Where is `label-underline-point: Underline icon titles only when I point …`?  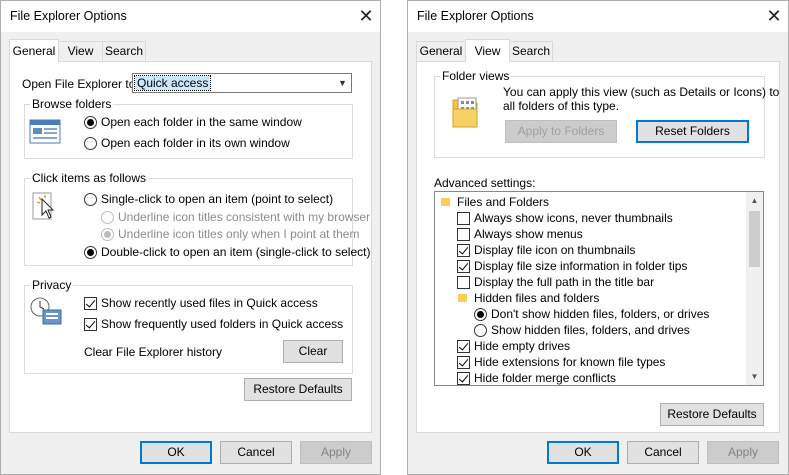 label-underline-point: Underline icon titles only when I point … is located at coordinates (239, 234).